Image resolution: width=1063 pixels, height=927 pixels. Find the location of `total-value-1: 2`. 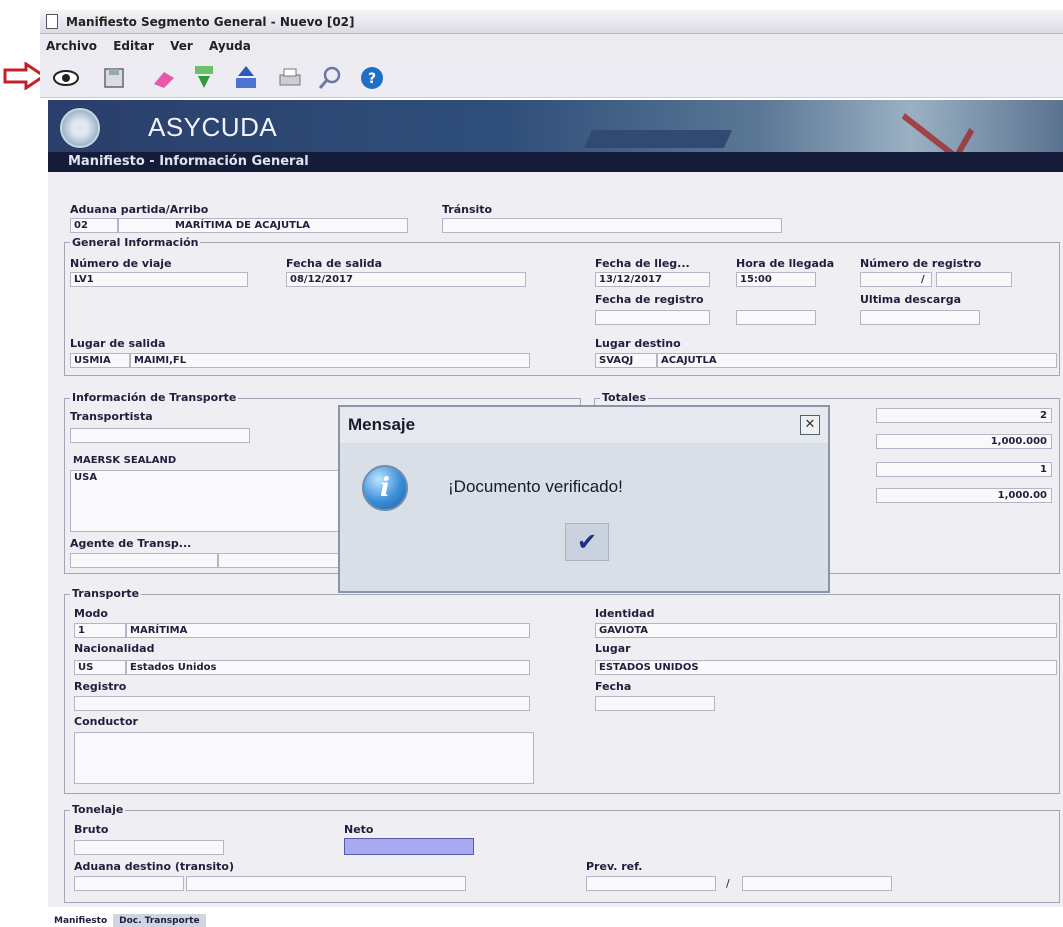

total-value-1: 2 is located at coordinates (964, 415).